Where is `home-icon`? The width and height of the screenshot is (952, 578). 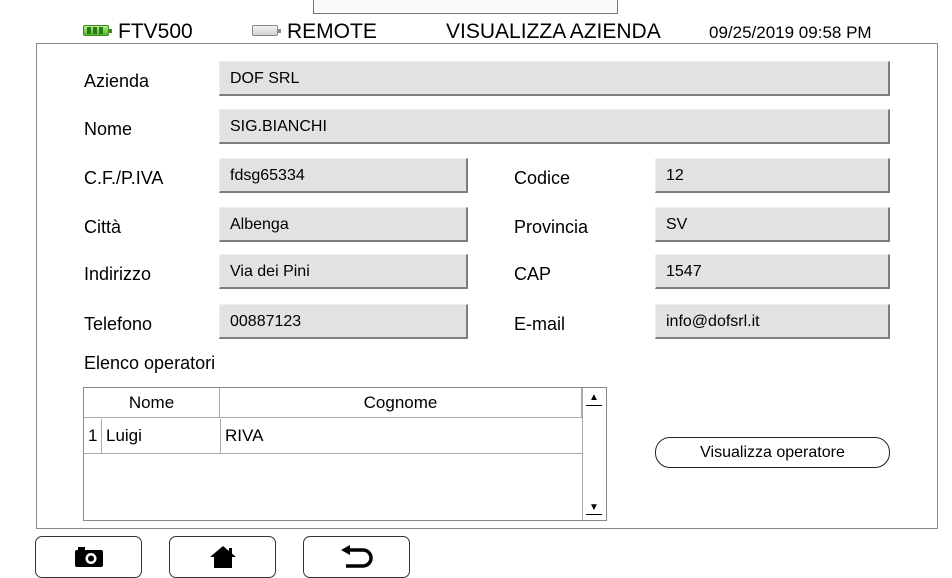
home-icon is located at coordinates (222, 557).